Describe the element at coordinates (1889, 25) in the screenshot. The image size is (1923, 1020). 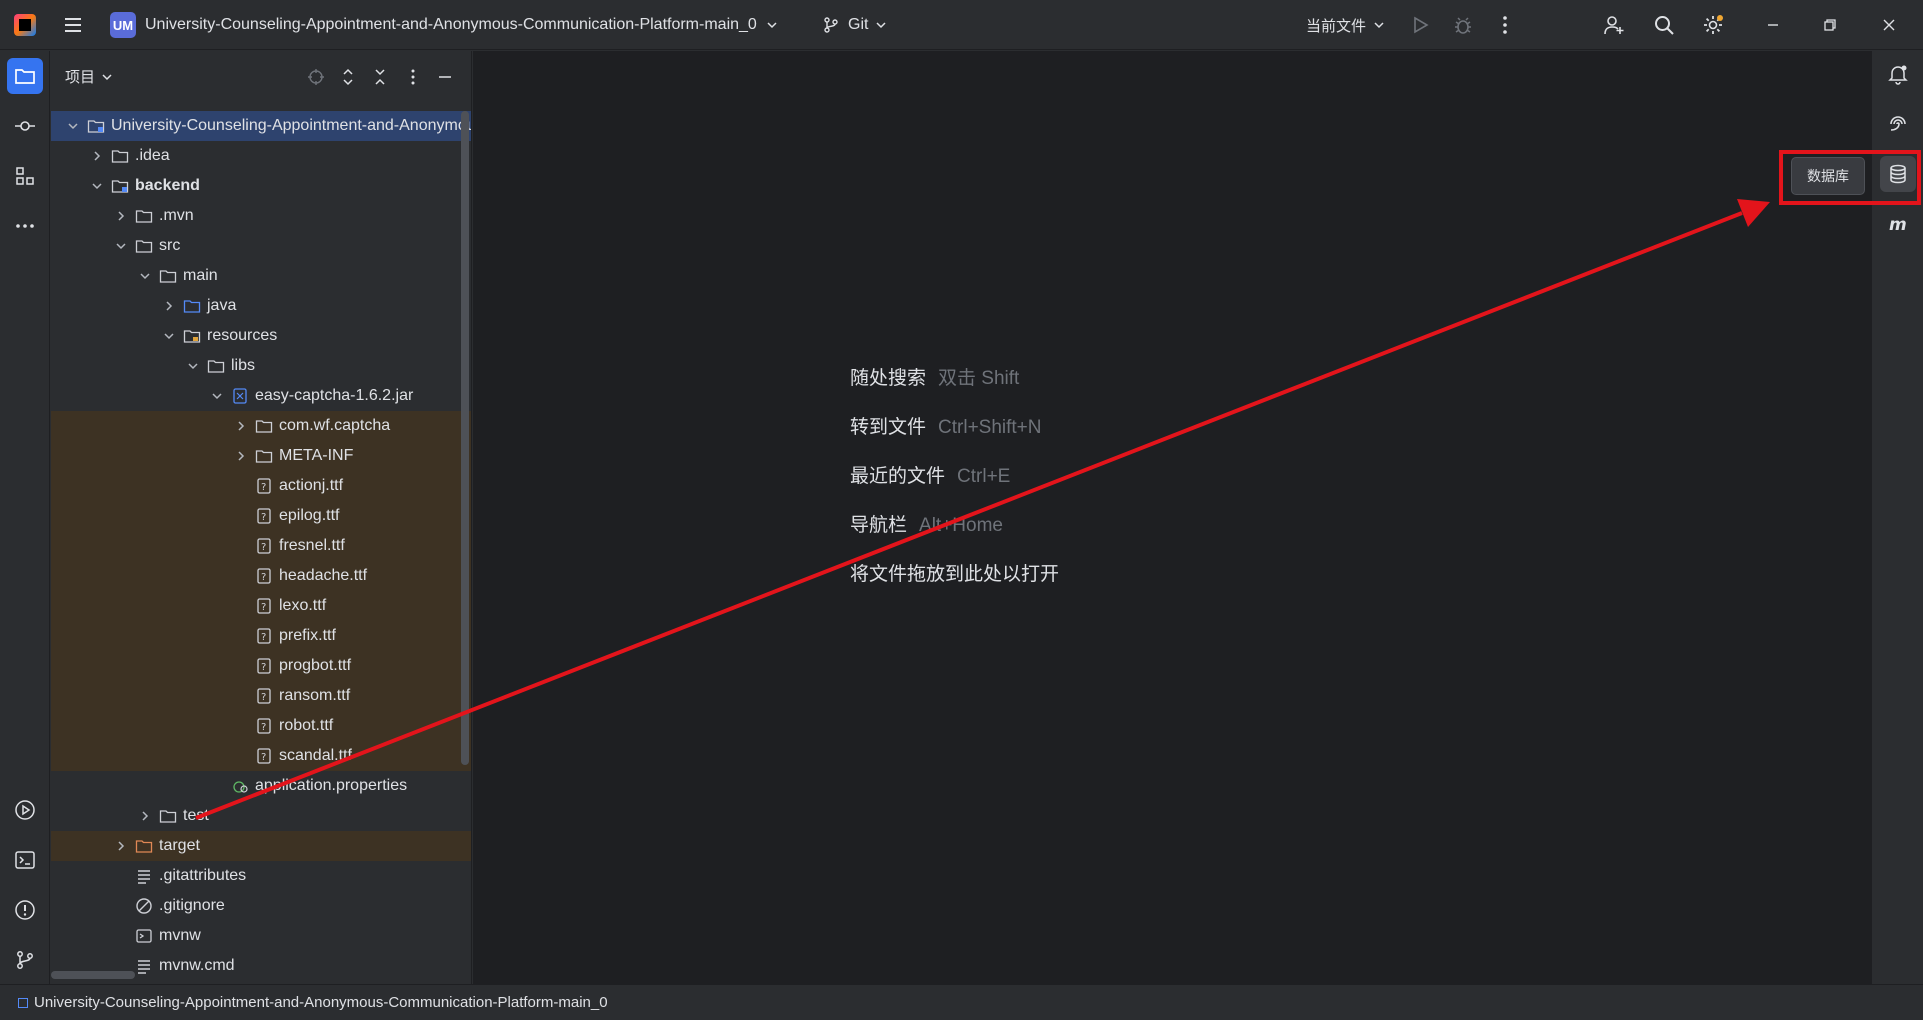
I see `close-icon` at that location.